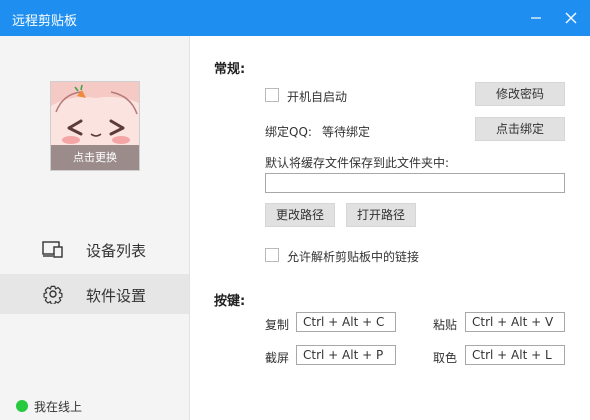 Image resolution: width=590 pixels, height=420 pixels. What do you see at coordinates (520, 129) in the screenshot?
I see `bind-qq-button: 点击绑定` at bounding box center [520, 129].